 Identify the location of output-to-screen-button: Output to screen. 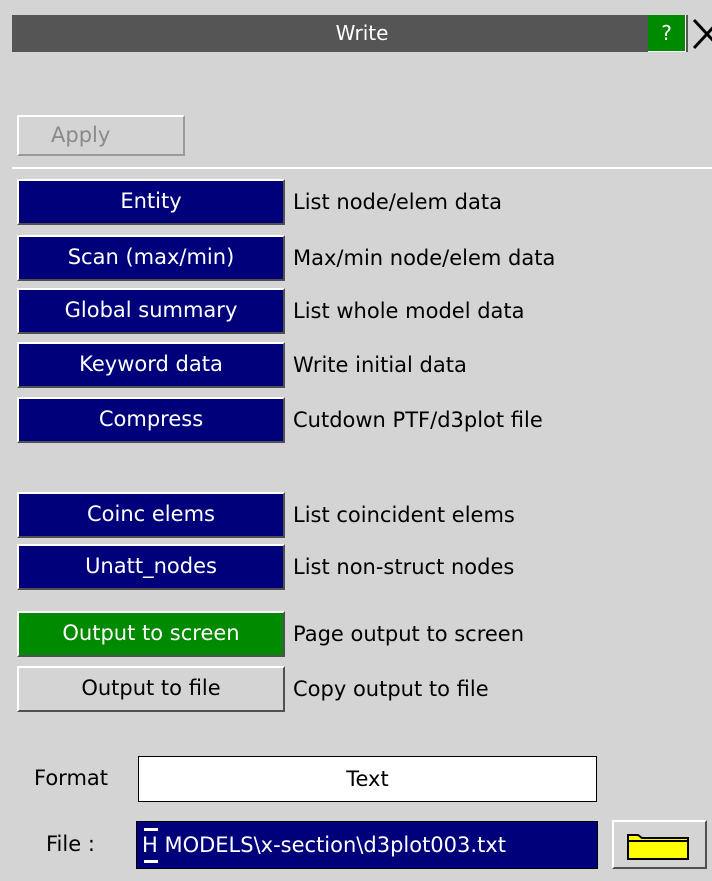
(151, 634).